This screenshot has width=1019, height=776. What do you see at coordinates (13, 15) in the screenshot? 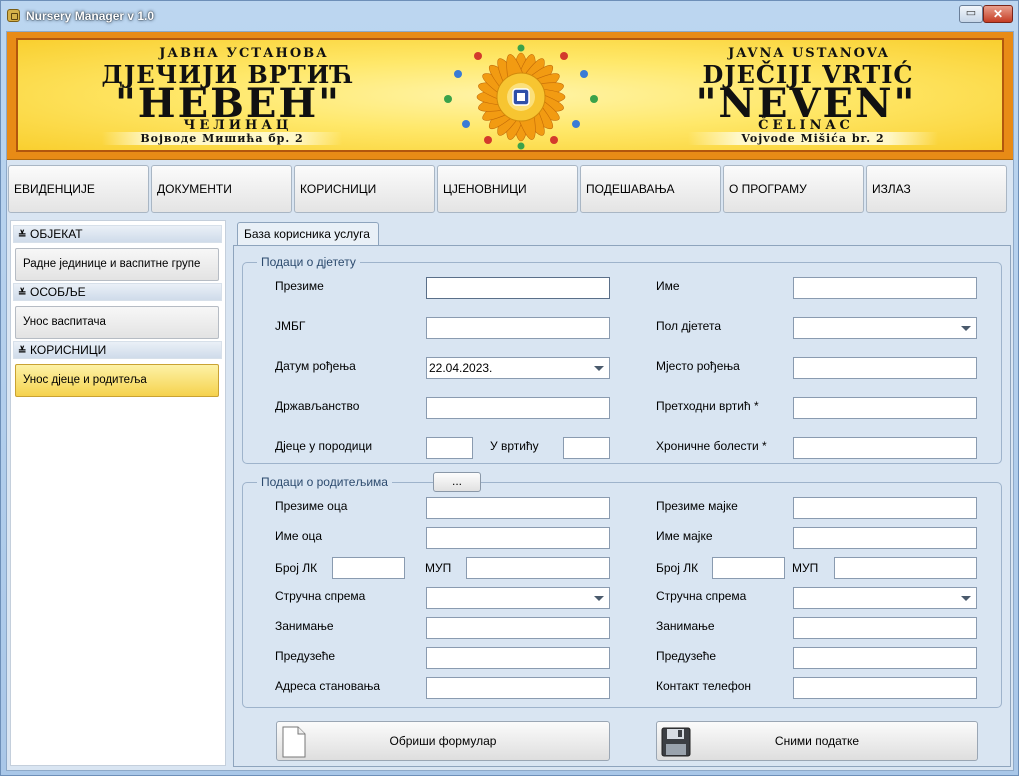
I see `app-icon` at bounding box center [13, 15].